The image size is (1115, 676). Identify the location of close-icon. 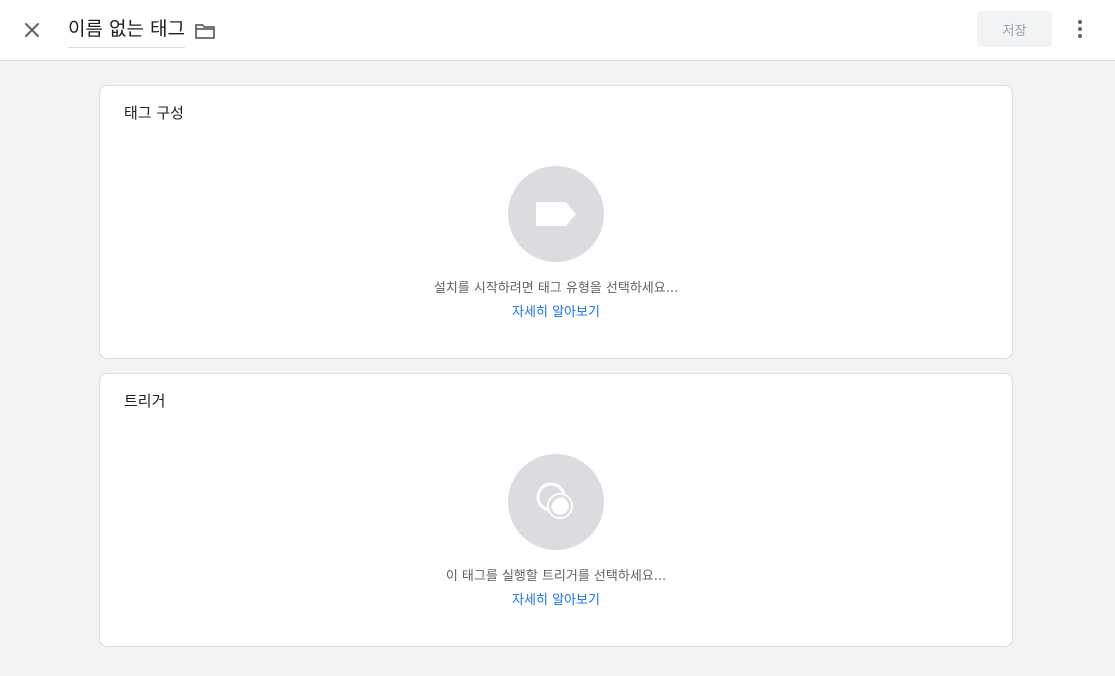
(32, 30).